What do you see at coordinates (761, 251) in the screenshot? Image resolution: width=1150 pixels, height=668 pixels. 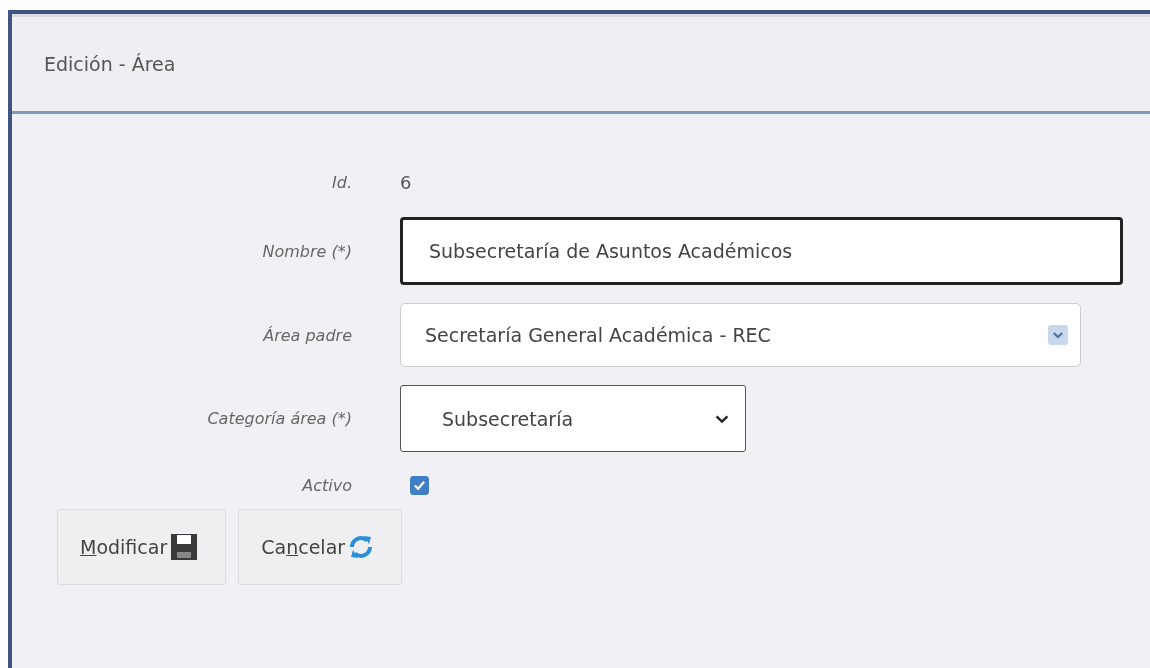 I see `name-input: Subsecretaría de Asuntos Académicos` at bounding box center [761, 251].